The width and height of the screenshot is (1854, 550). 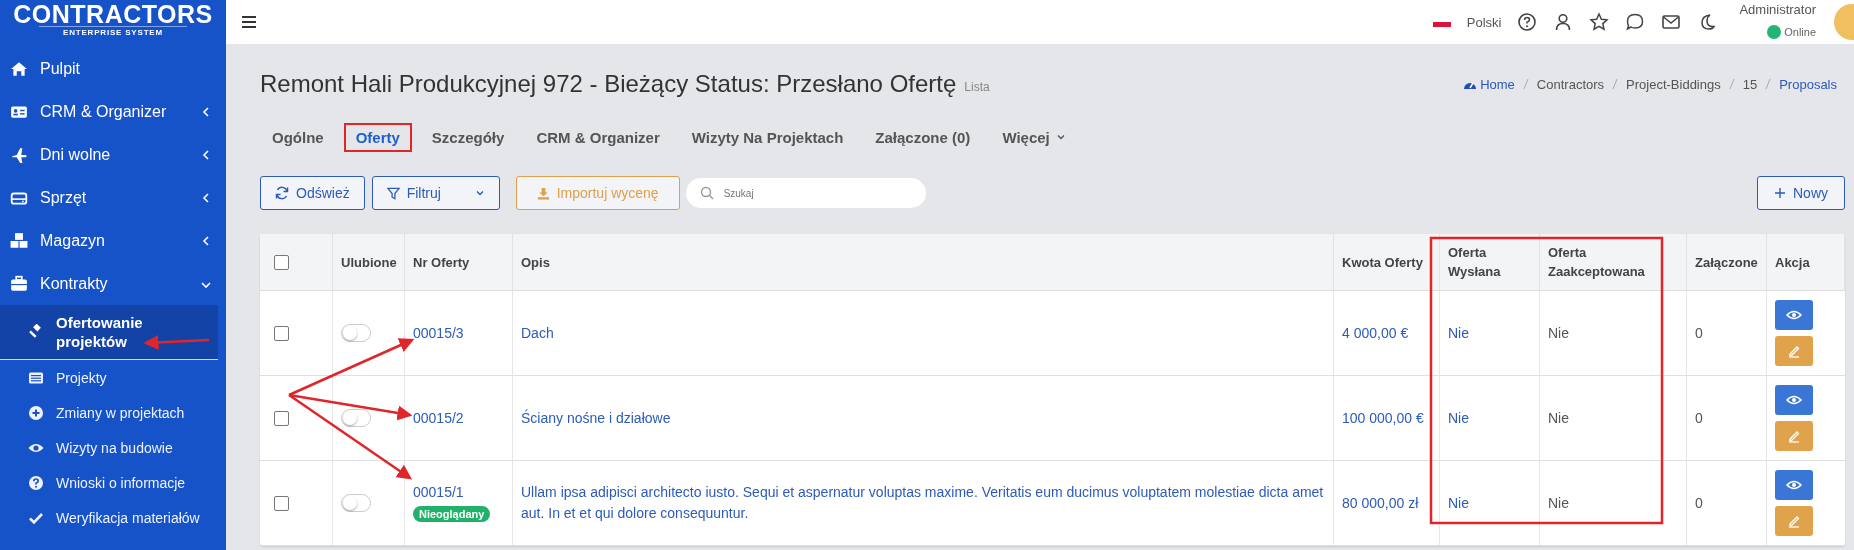 What do you see at coordinates (312, 193) in the screenshot?
I see `refresh-button: Odśwież` at bounding box center [312, 193].